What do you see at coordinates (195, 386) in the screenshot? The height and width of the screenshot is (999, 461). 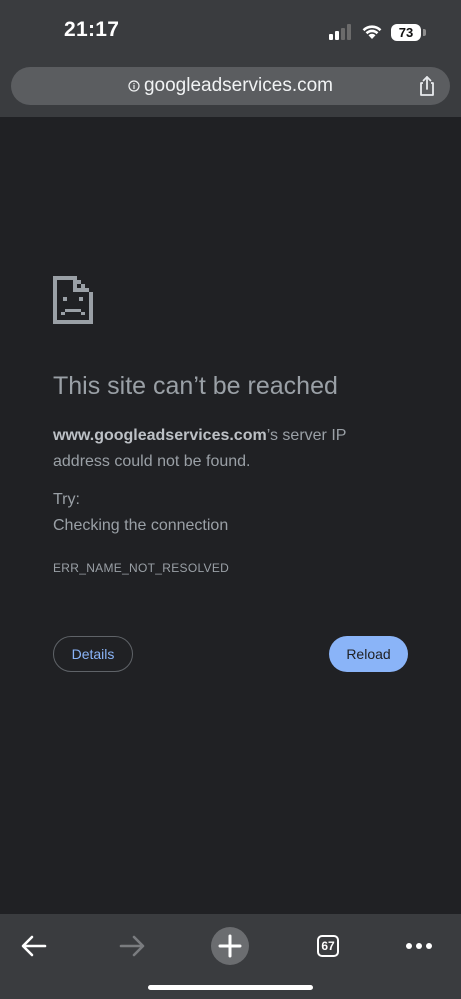 I see `error-title: This site can’t be reached` at bounding box center [195, 386].